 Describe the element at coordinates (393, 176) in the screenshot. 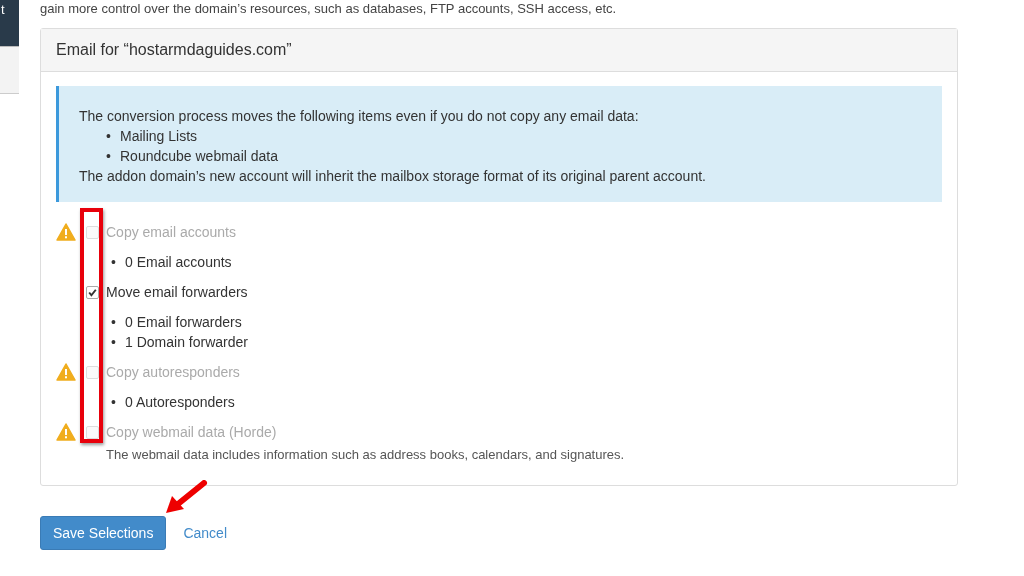

I see `info-text: The addon domain’s new account will inherit the mailbox storage format of its original parent account.` at that location.